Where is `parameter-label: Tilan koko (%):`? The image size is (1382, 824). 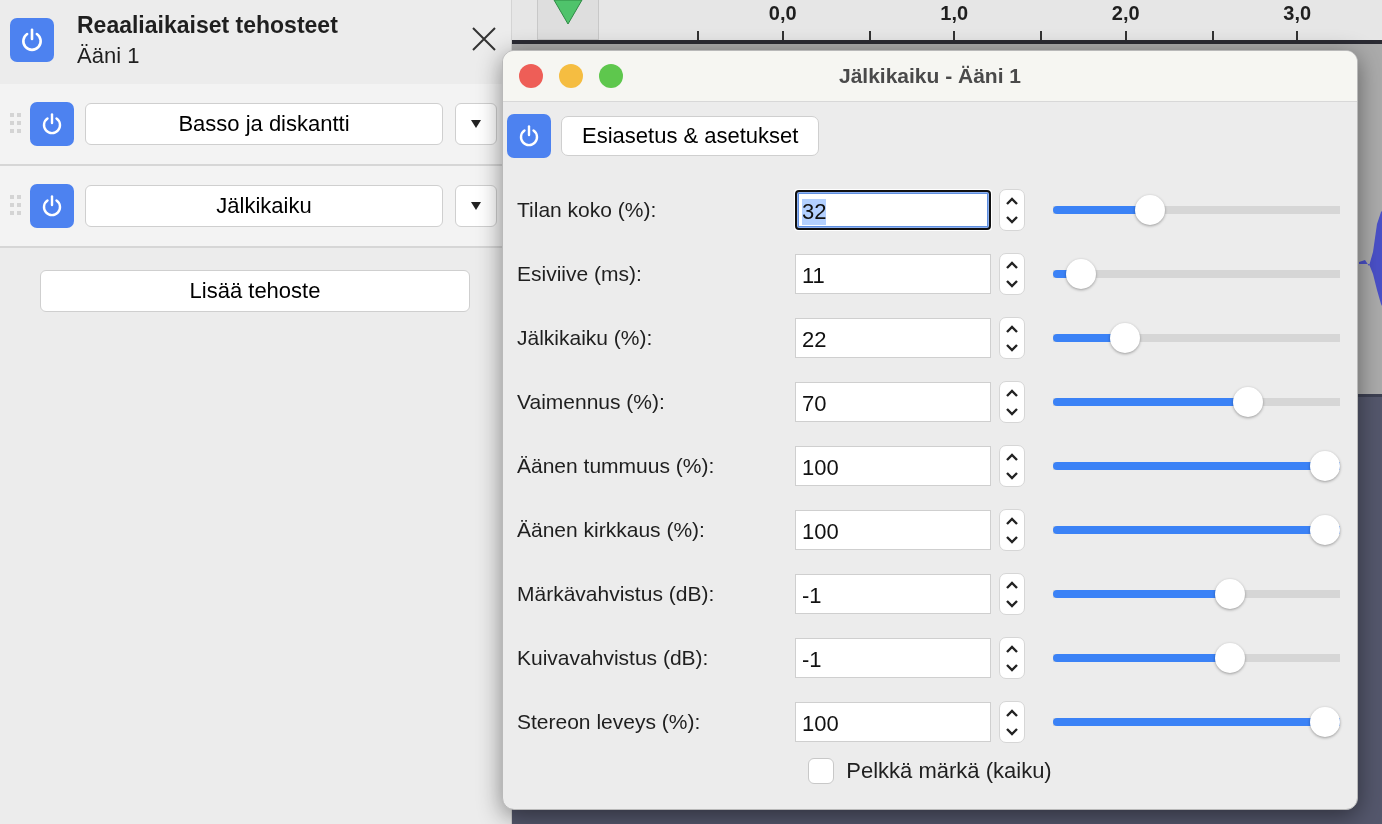
parameter-label: Tilan koko (%): is located at coordinates (587, 210).